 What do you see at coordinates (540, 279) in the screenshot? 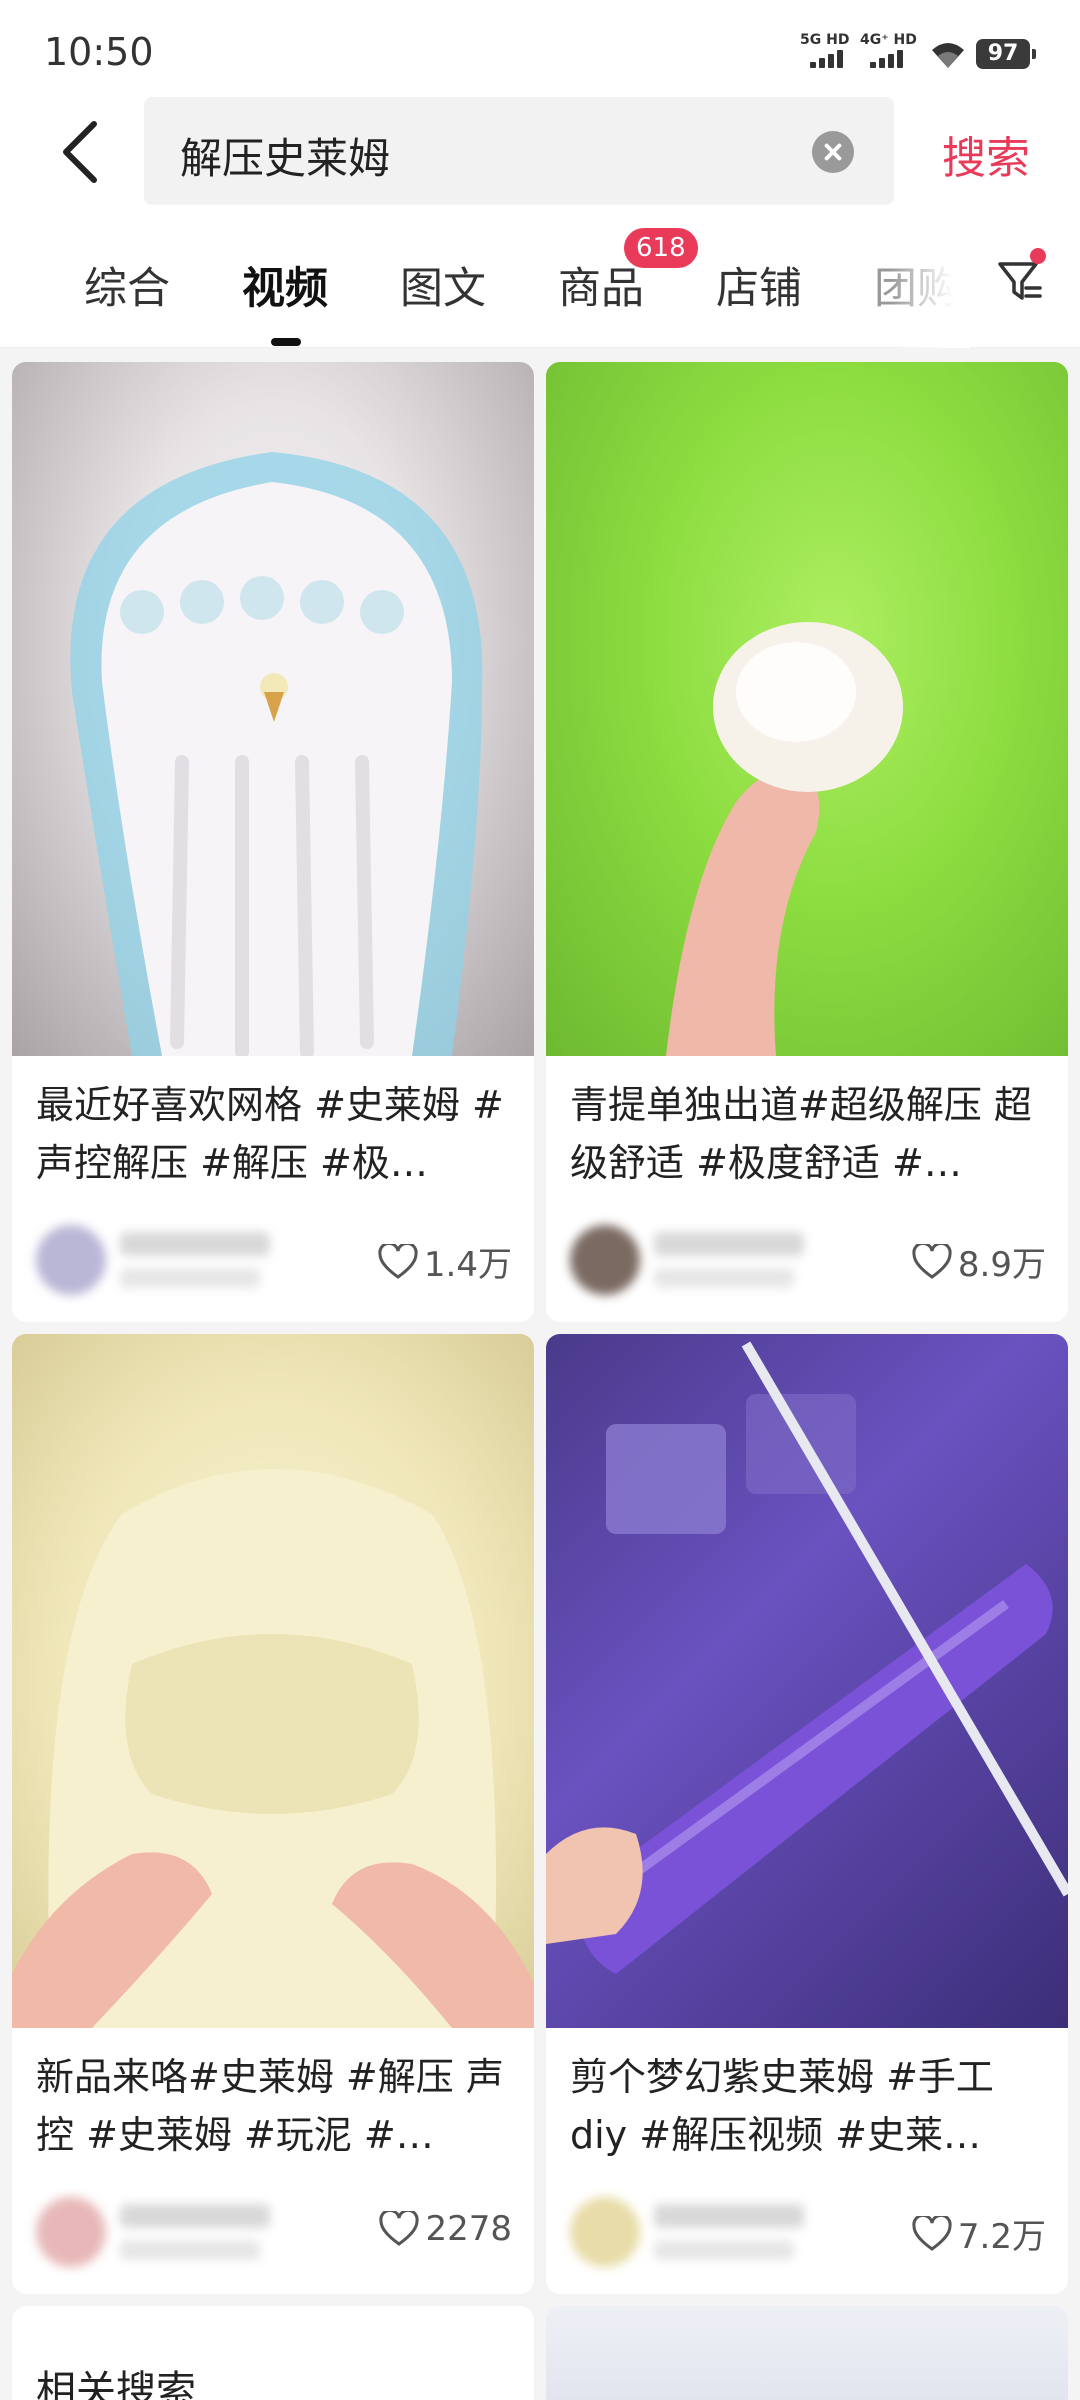
I see `result-type-tabs: 综合 视频 图文 商品 618 店铺 团购` at bounding box center [540, 279].